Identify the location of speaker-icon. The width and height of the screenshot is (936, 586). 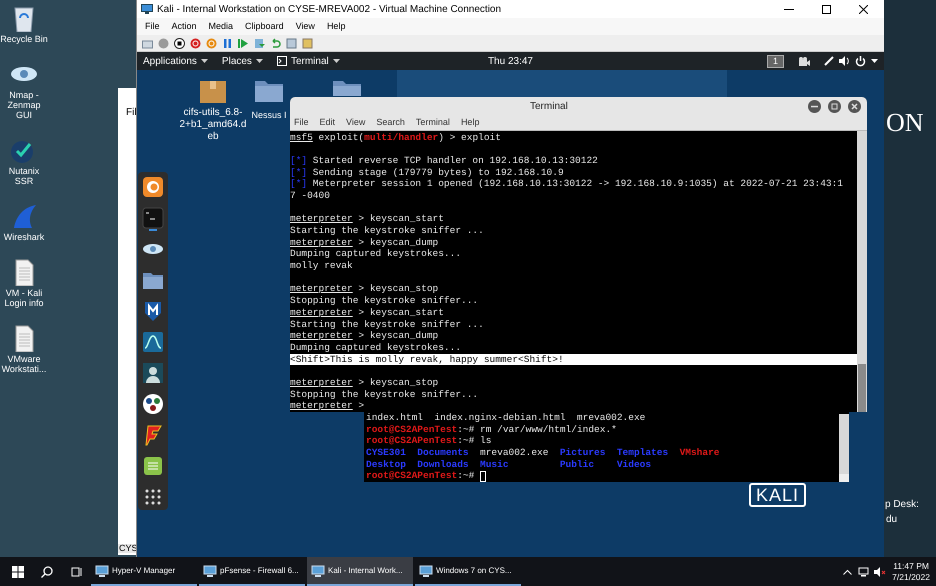
(844, 61).